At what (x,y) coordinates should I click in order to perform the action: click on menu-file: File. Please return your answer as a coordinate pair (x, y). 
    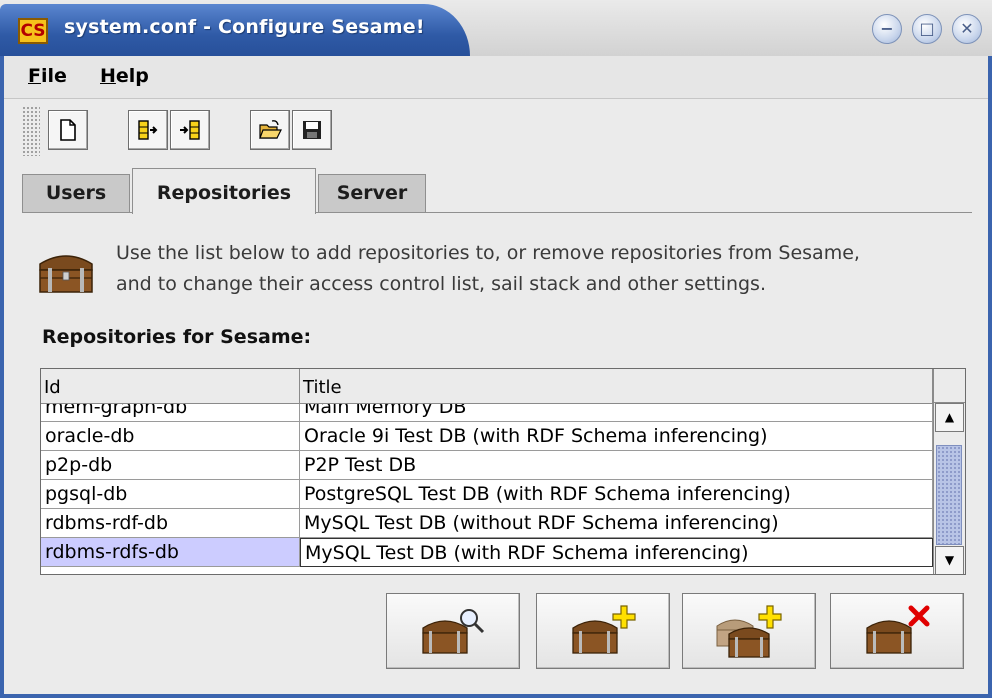
    Looking at the image, I should click on (47, 76).